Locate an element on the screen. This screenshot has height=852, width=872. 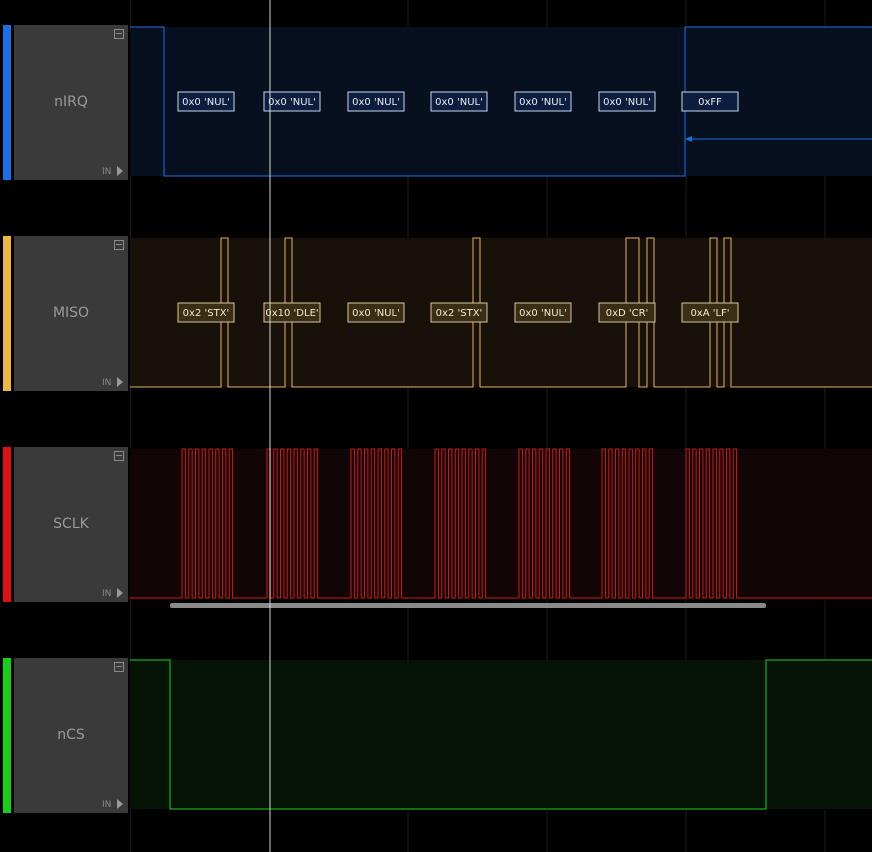
channel-name: nCS is located at coordinates (71, 735).